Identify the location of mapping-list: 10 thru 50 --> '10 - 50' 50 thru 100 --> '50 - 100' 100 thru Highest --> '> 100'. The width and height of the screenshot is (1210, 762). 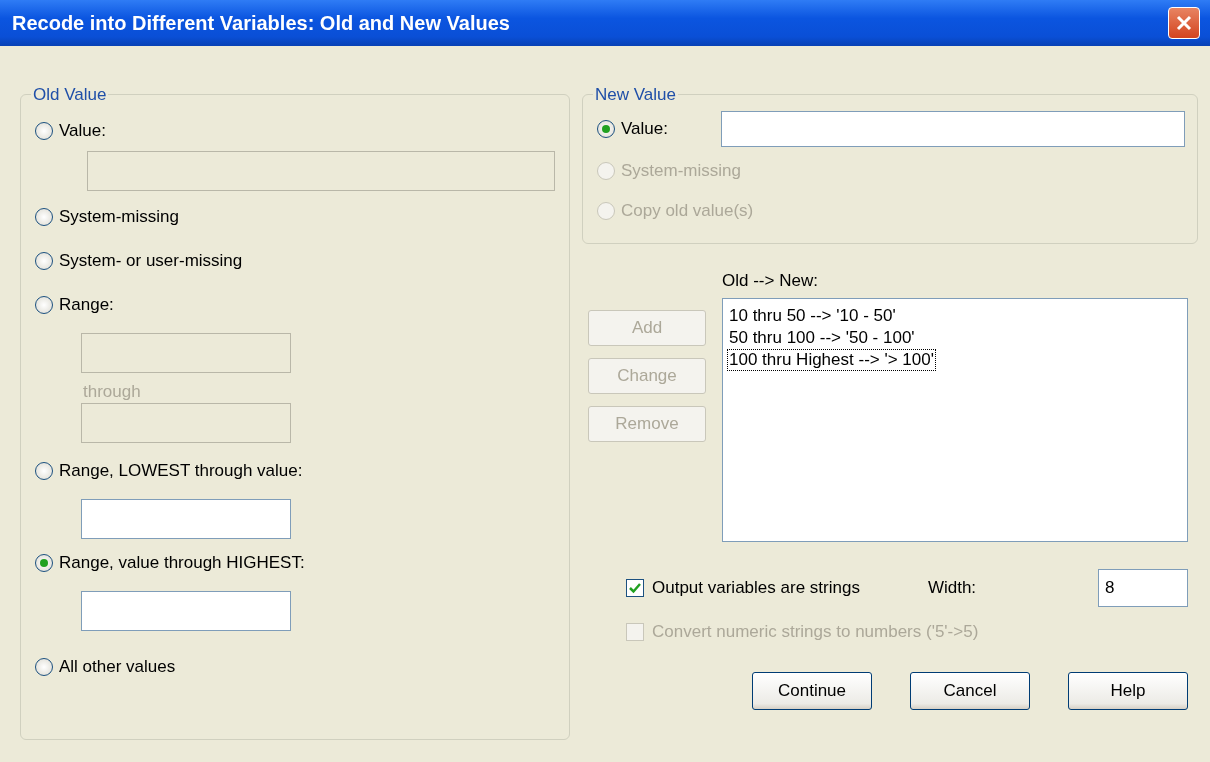
(955, 419).